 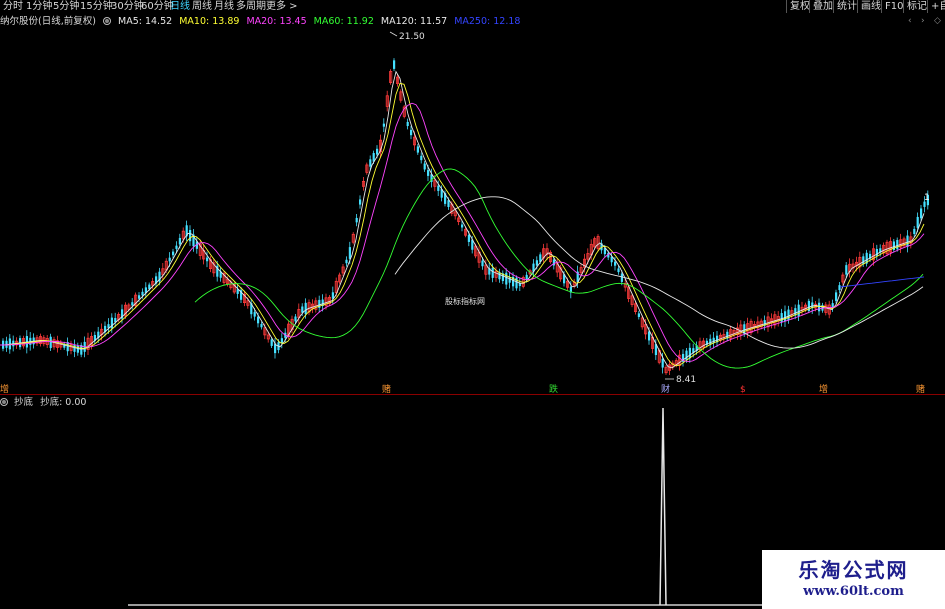 I want to click on mark-button: 标记, so click(x=916, y=6).